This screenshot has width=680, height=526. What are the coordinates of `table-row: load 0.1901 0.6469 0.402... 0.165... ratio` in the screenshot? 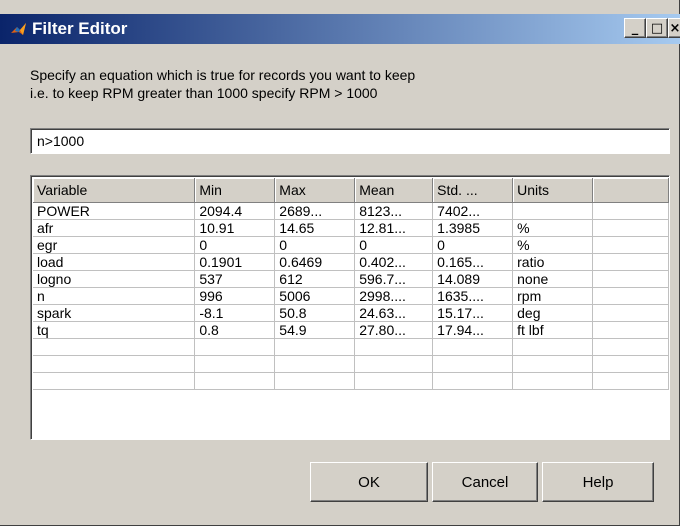 It's located at (351, 262).